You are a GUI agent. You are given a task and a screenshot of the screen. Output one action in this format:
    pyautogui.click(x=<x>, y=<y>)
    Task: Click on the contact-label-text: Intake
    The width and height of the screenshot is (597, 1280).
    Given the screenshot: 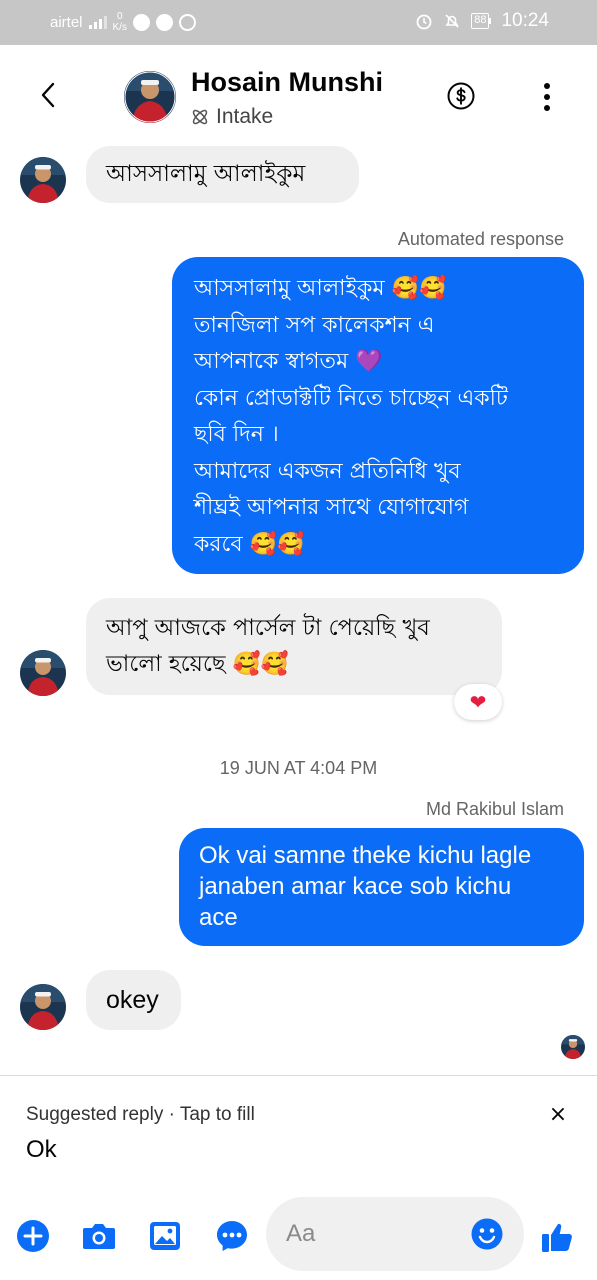 What is the action you would take?
    pyautogui.click(x=245, y=116)
    